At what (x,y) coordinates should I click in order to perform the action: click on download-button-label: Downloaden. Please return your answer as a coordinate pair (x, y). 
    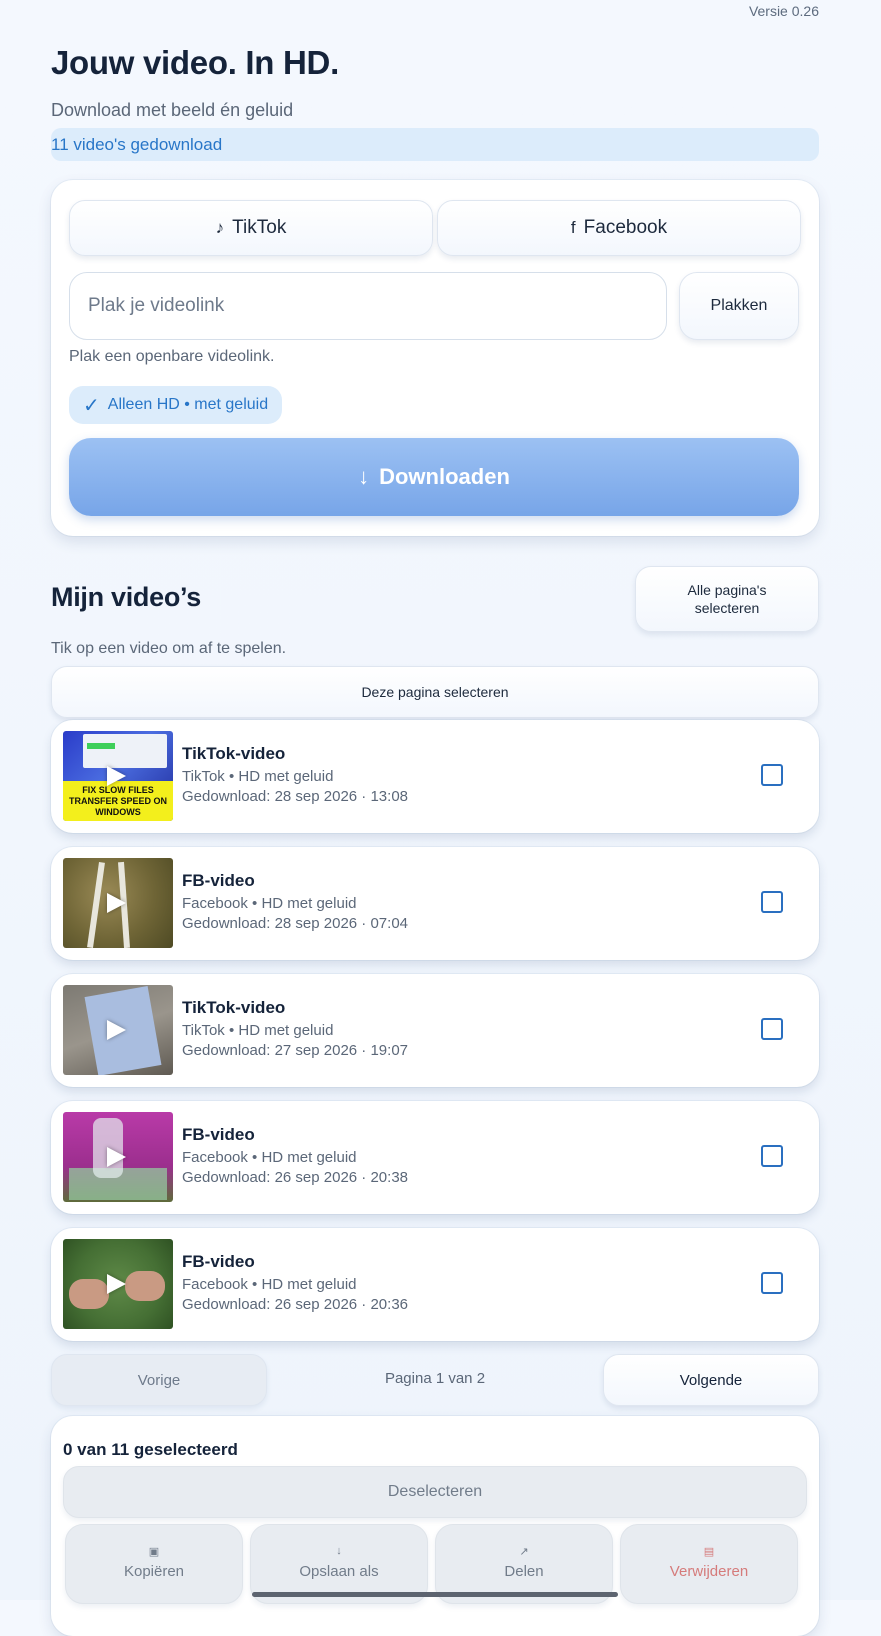
    Looking at the image, I should click on (444, 476).